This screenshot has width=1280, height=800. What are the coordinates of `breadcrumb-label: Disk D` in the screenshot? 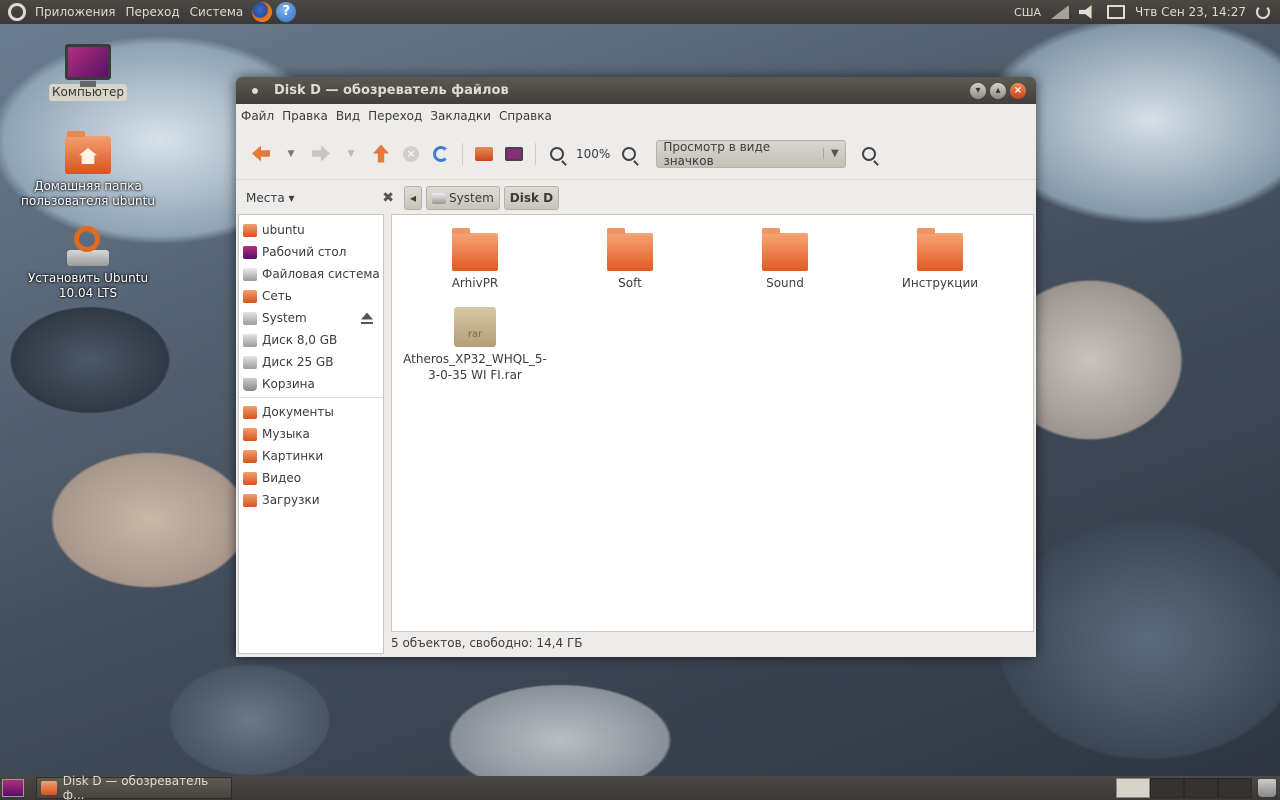 It's located at (531, 198).